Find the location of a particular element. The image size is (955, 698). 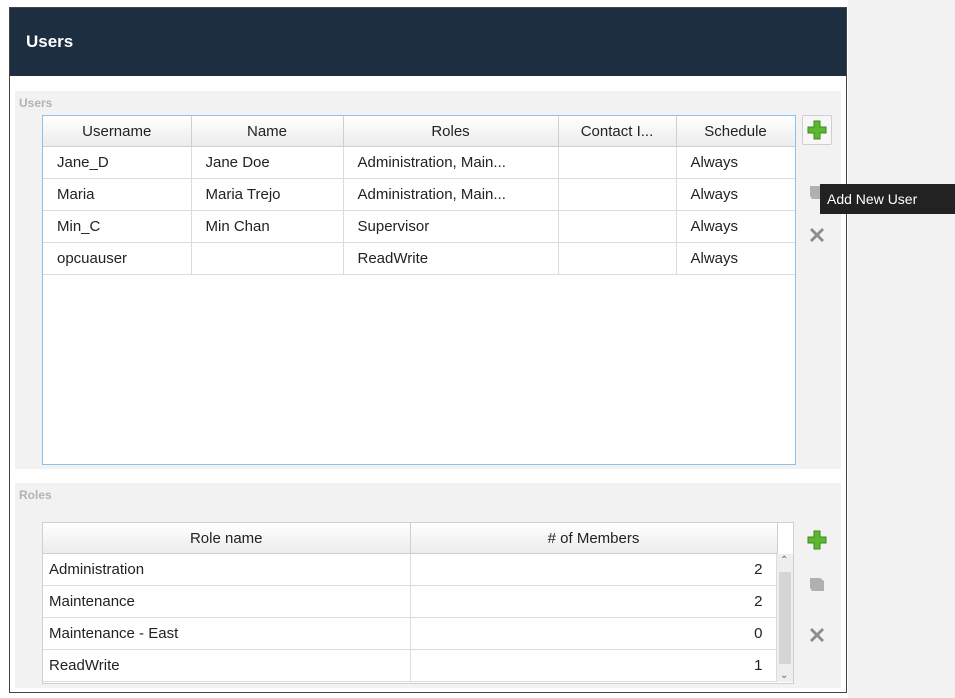

add-user-button is located at coordinates (817, 130).